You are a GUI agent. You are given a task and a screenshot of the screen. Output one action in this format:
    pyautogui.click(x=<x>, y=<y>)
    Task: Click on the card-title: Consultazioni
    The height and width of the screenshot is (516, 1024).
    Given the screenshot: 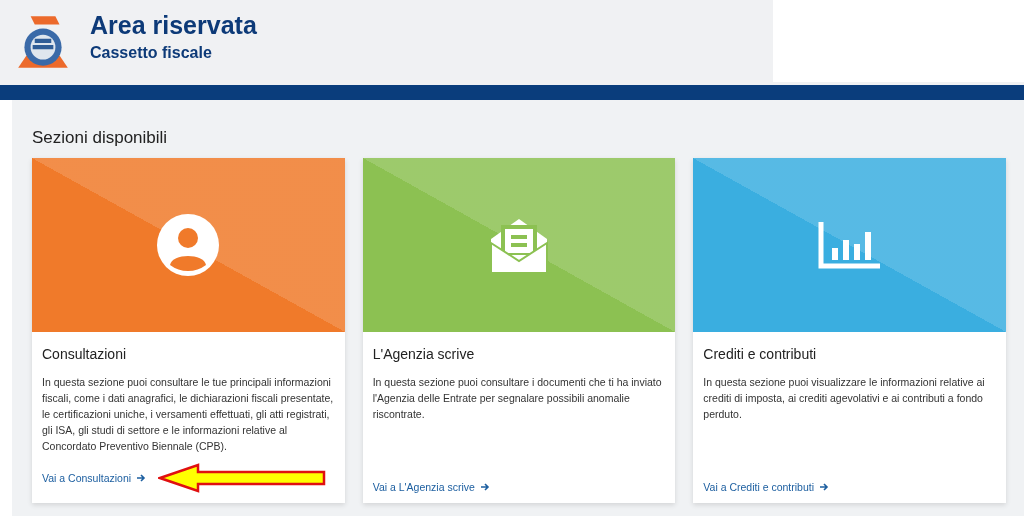 What is the action you would take?
    pyautogui.click(x=85, y=354)
    